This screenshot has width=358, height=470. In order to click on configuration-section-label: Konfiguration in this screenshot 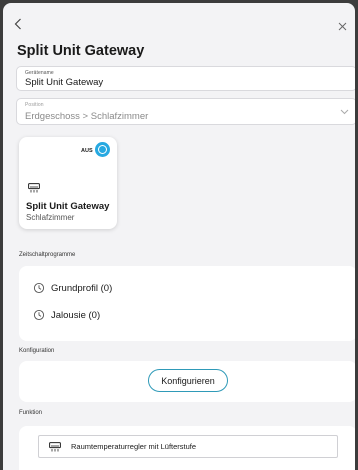, I will do `click(37, 351)`.